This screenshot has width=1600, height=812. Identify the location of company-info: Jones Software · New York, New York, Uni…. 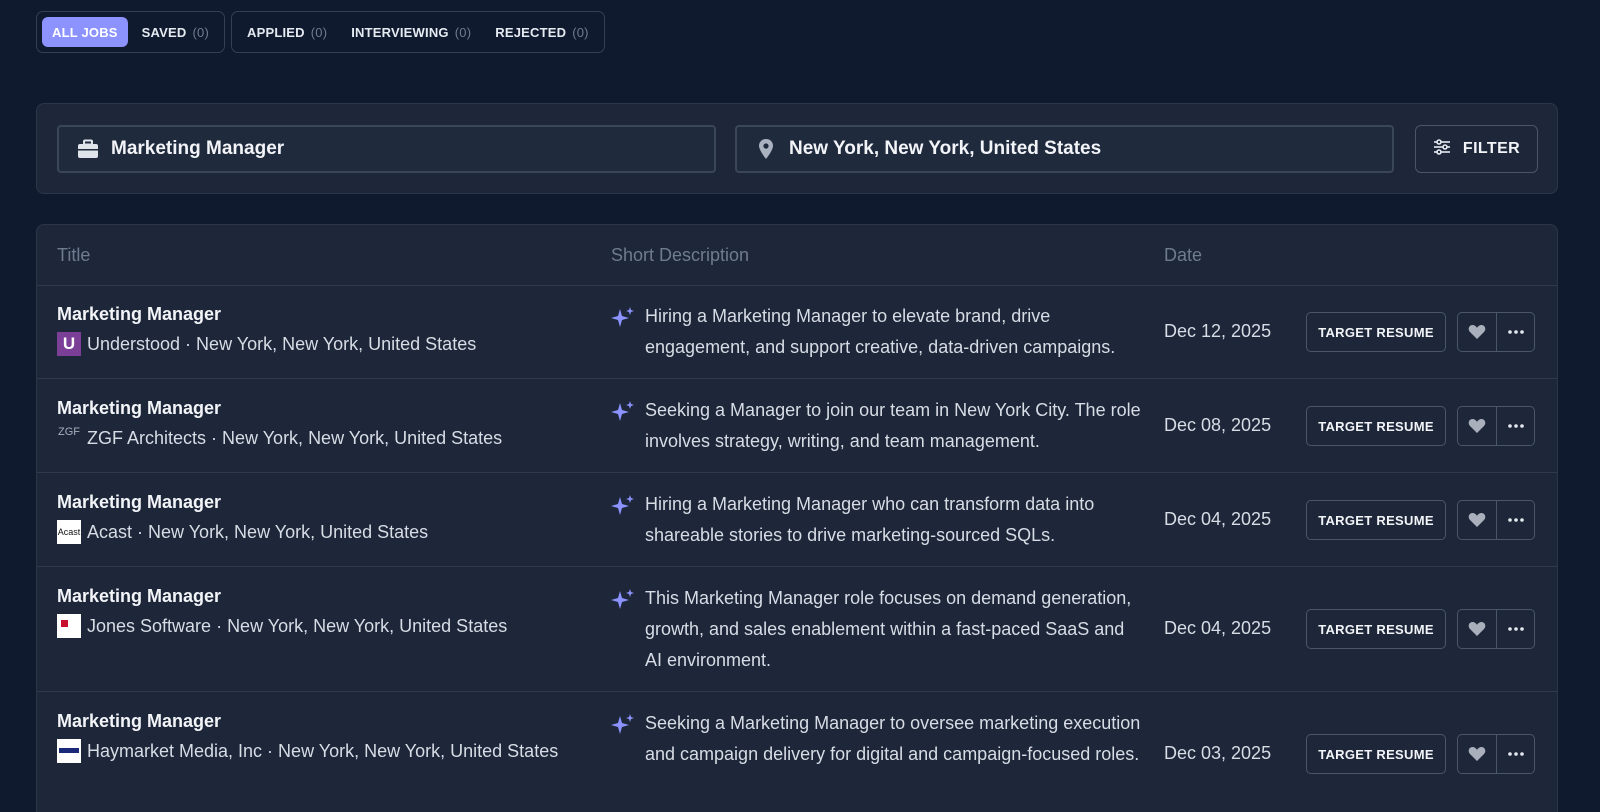
(282, 626).